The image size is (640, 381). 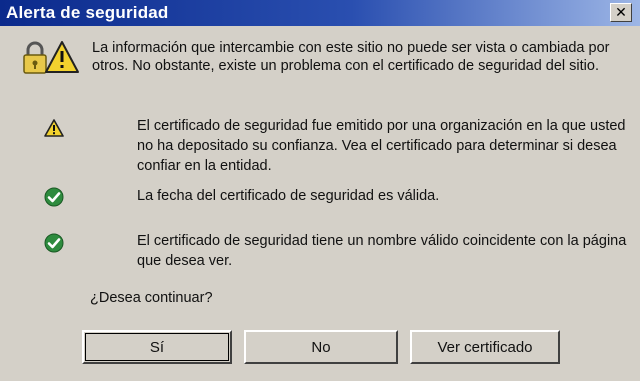 I want to click on close-icon: ✕, so click(x=621, y=12).